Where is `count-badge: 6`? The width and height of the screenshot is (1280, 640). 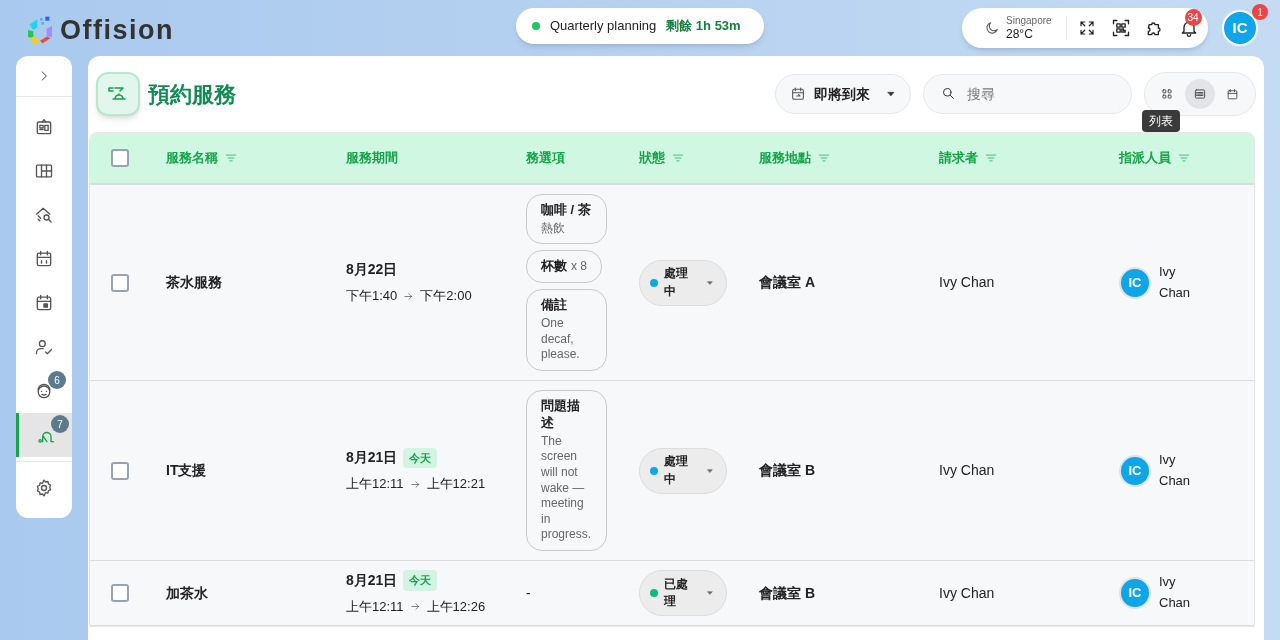 count-badge: 6 is located at coordinates (57, 380).